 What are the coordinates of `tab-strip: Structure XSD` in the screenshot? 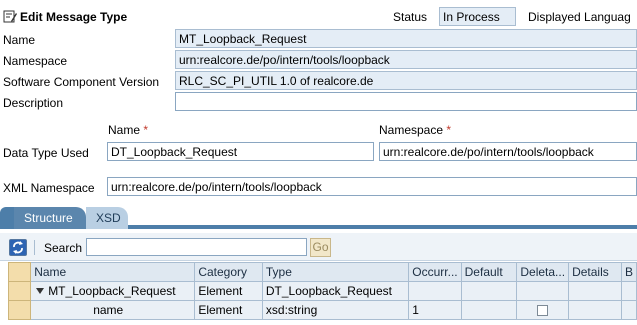 It's located at (318, 218).